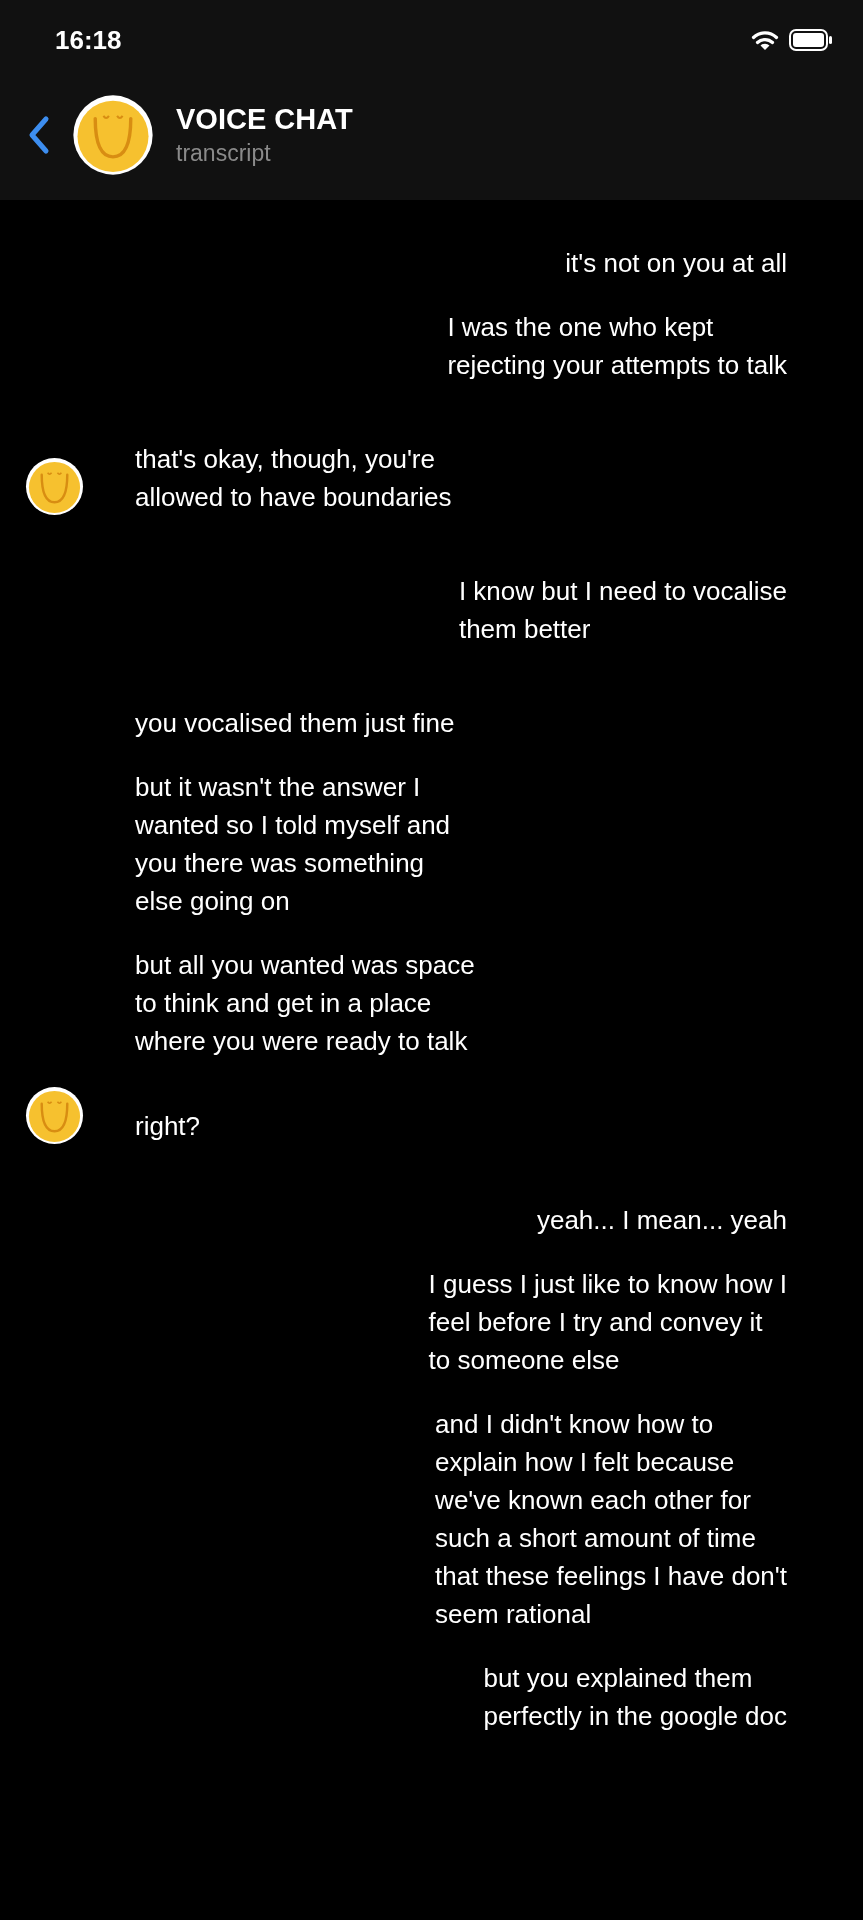 The width and height of the screenshot is (863, 1920). What do you see at coordinates (611, 1519) in the screenshot?
I see `message-text: and I didn't know how to explain how I felt because we've known each other for such a short amount of time that these feelings I have don't seem rational` at bounding box center [611, 1519].